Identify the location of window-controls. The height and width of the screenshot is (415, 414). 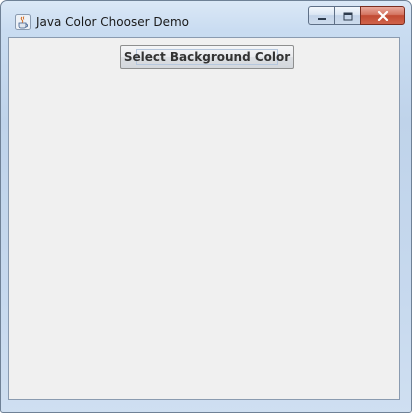
(356, 16).